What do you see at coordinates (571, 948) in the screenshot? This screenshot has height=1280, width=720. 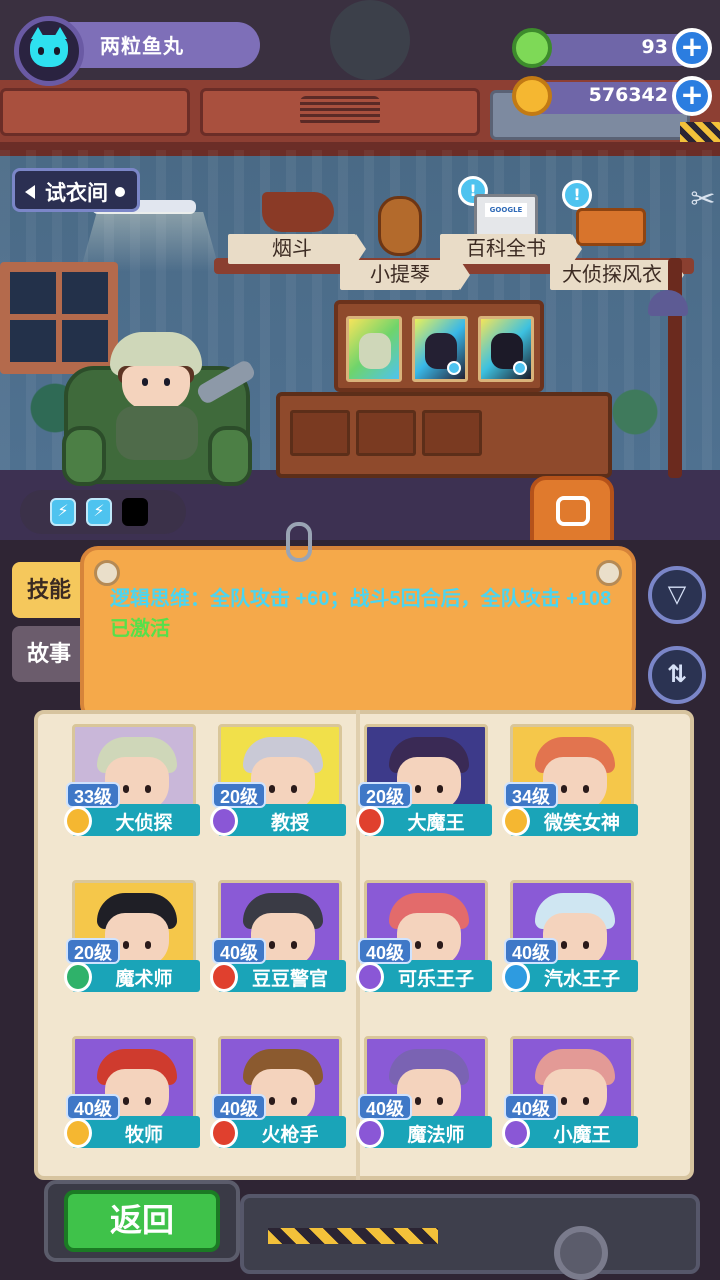 I see `character-card: 40级汽水王子` at bounding box center [571, 948].